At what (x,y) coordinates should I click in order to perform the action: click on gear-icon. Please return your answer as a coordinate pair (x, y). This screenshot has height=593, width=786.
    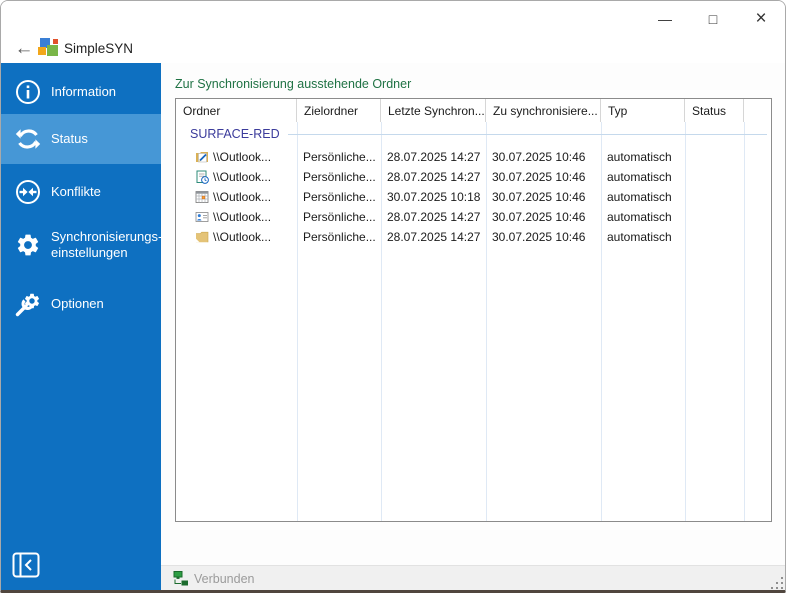
    Looking at the image, I should click on (28, 245).